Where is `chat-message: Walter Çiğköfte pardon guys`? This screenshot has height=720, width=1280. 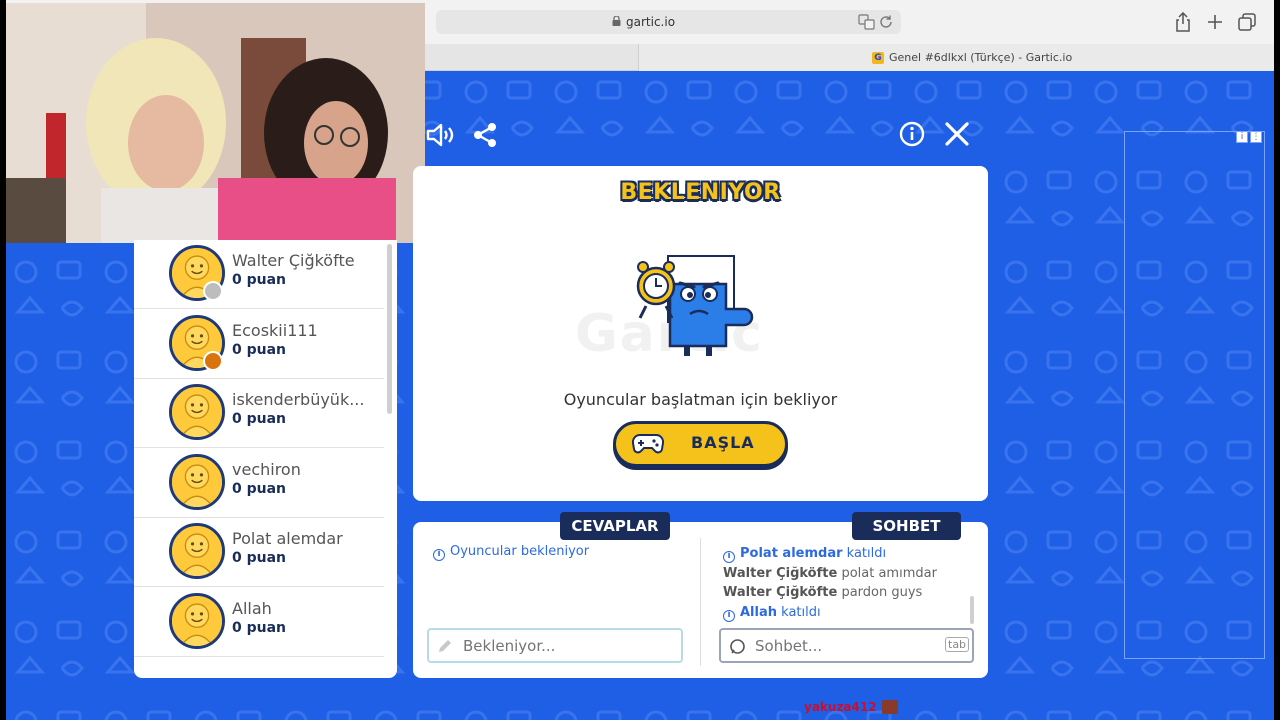 chat-message: Walter Çiğköfte pardon guys is located at coordinates (822, 592).